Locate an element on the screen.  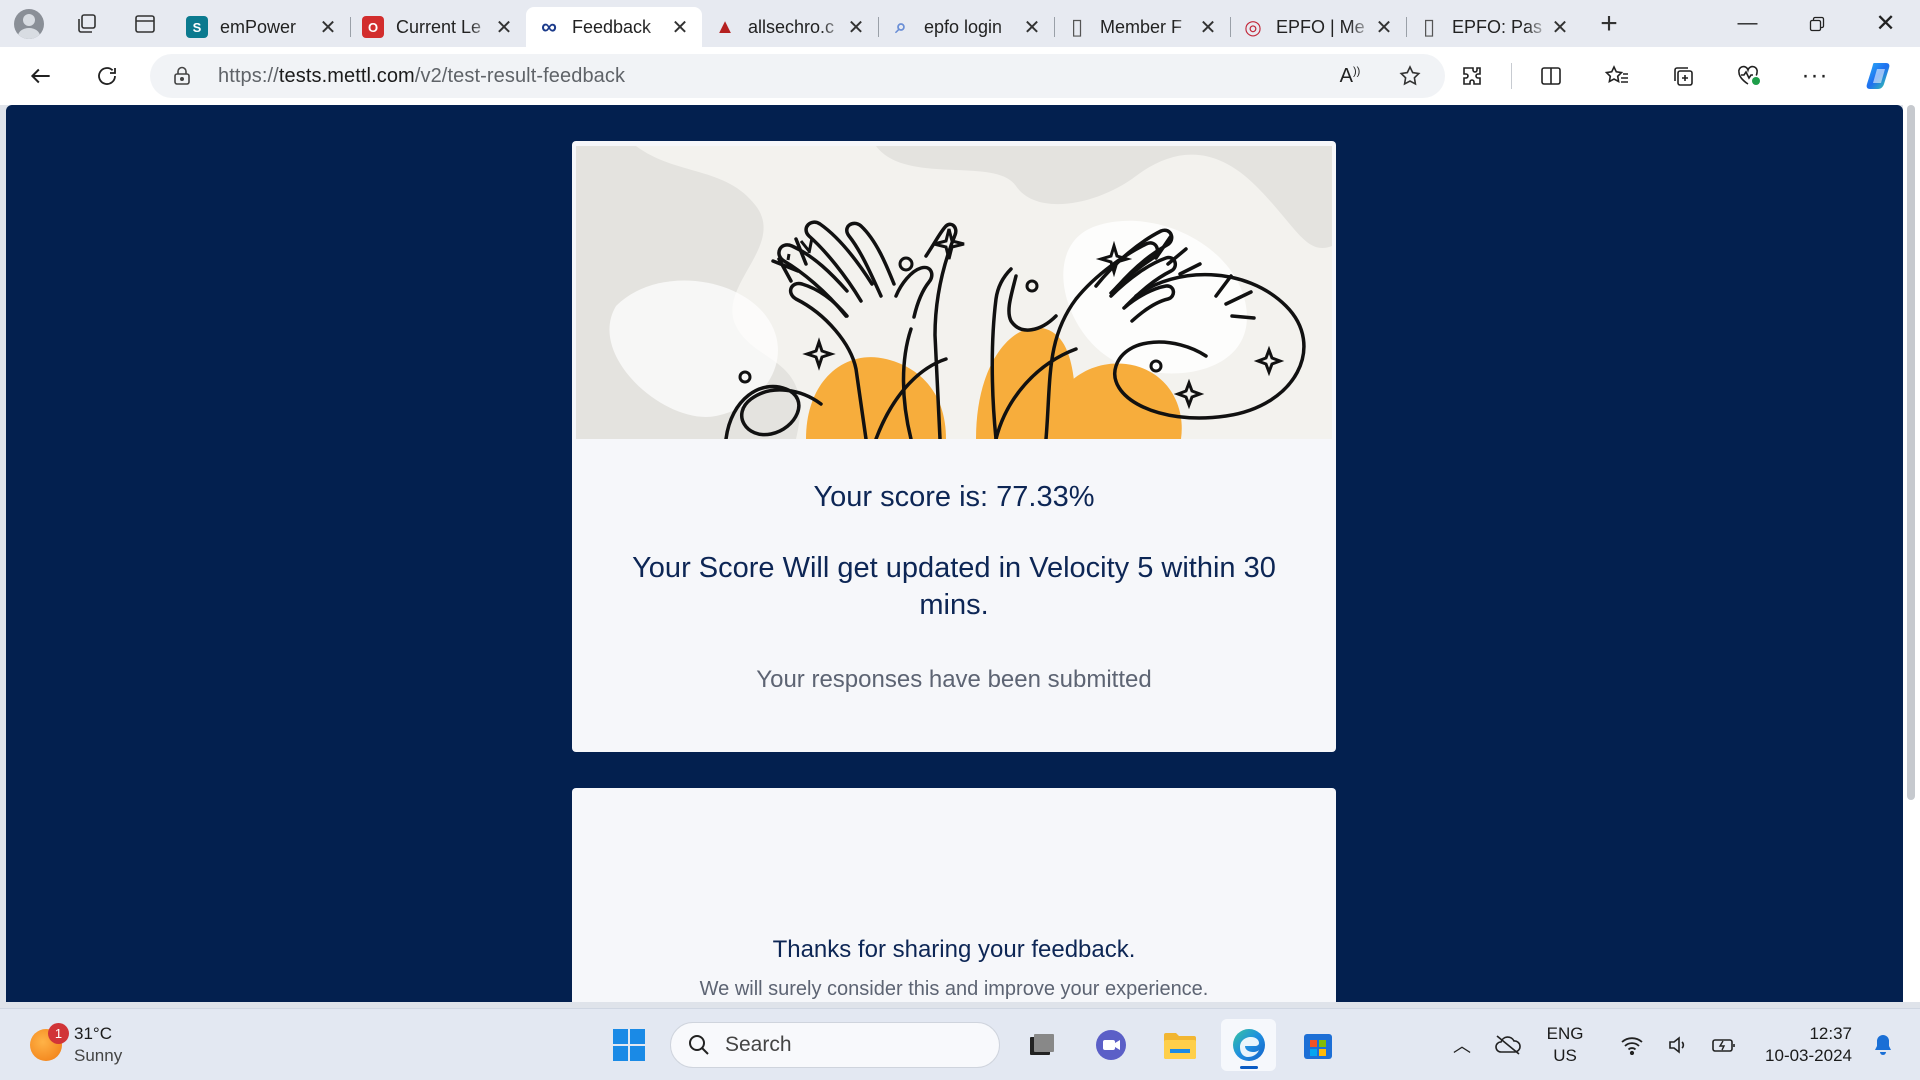
celebration-hands-icon is located at coordinates (954, 292).